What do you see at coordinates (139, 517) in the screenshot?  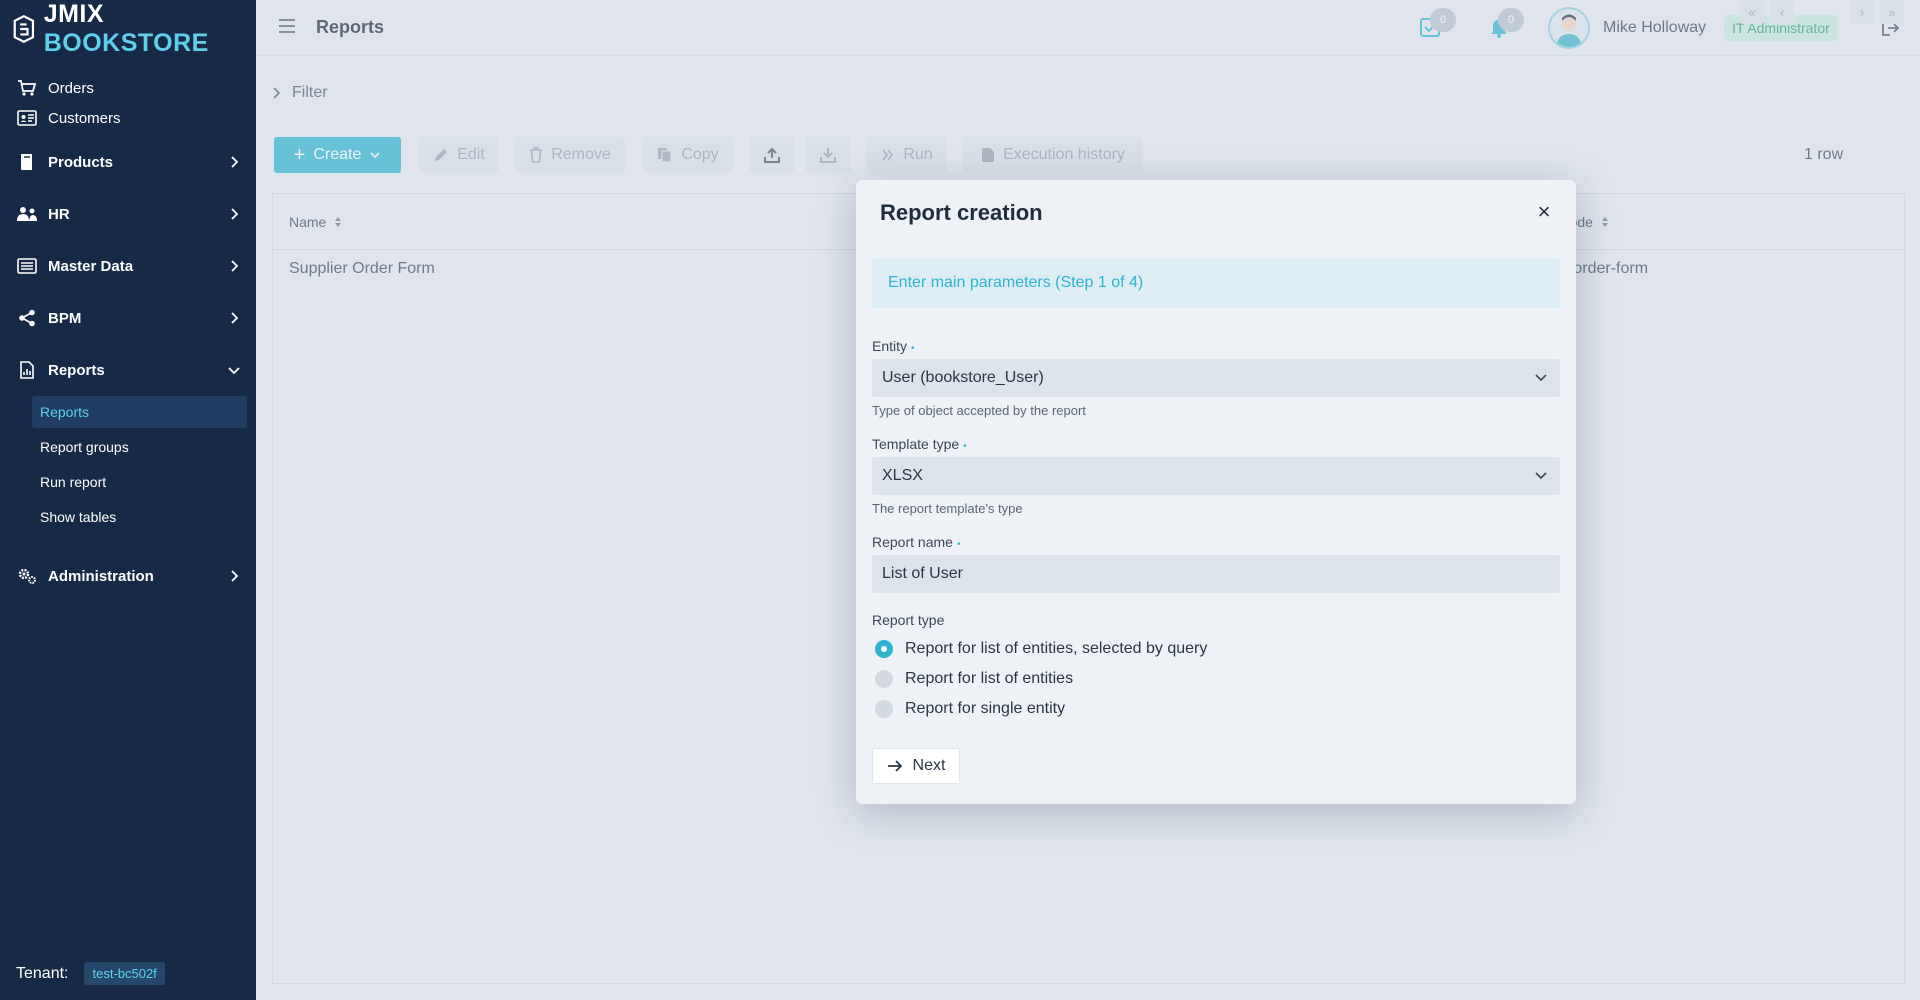 I see `sidebar-subitem-show-tables: Show tables` at bounding box center [139, 517].